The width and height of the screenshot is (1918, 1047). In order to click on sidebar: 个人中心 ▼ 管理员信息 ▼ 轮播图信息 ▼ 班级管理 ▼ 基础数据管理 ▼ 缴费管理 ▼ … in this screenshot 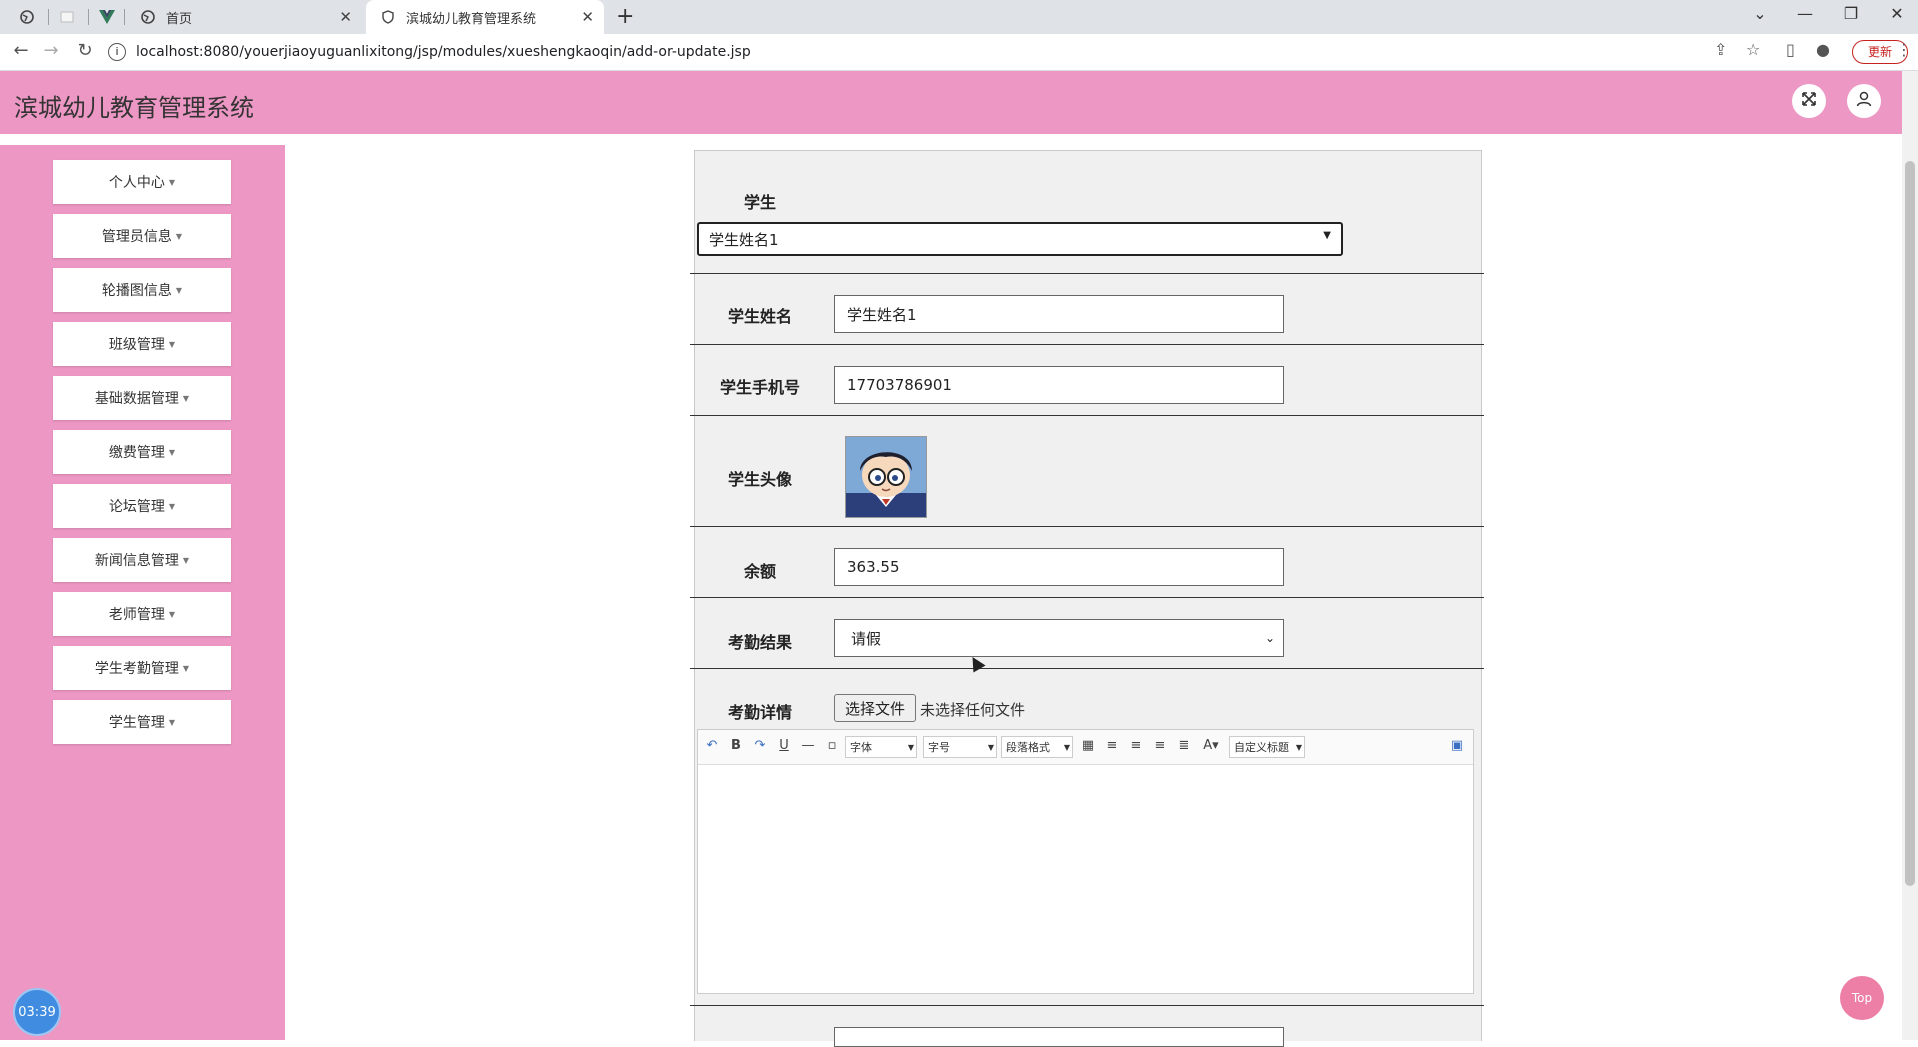, I will do `click(142, 592)`.